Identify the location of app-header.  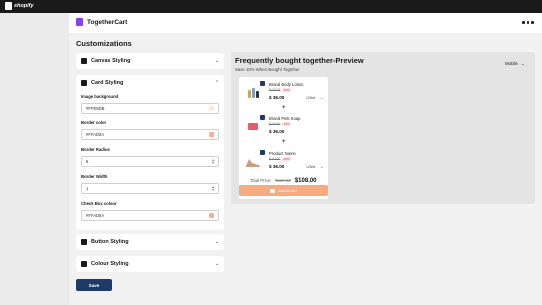
(305, 23).